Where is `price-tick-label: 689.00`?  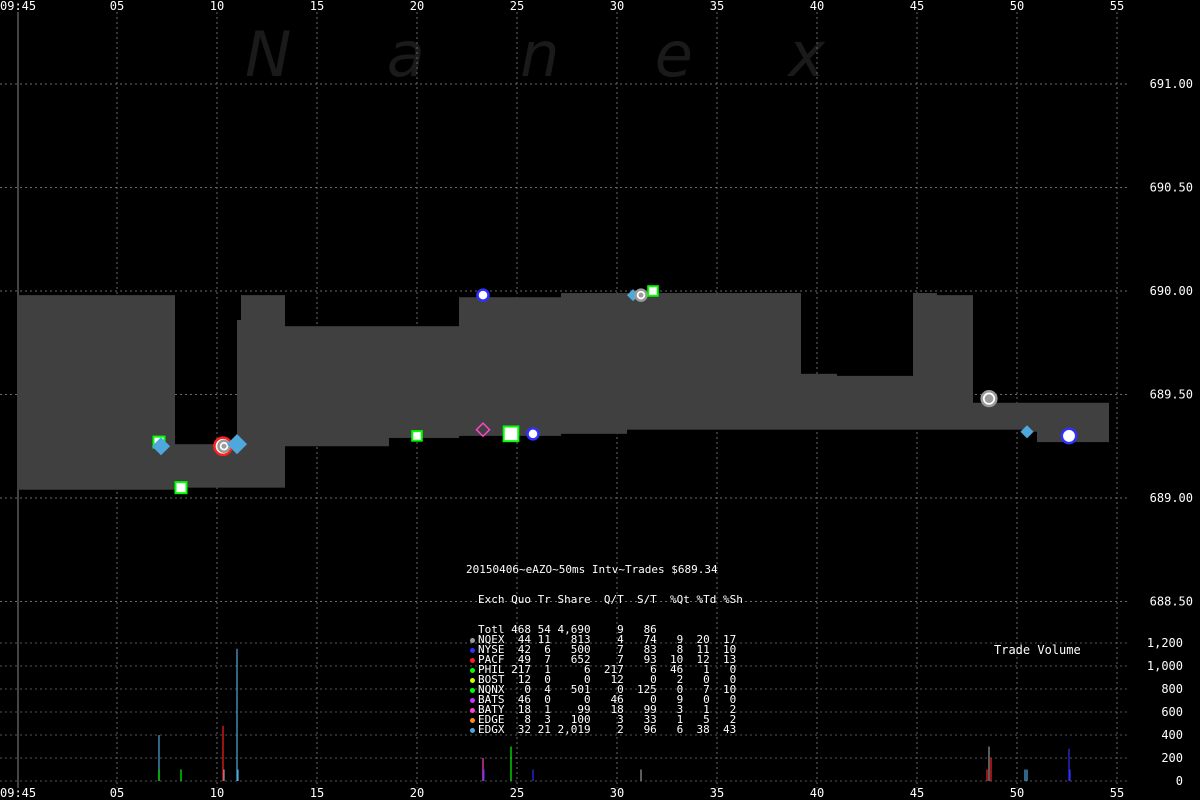
price-tick-label: 689.00 is located at coordinates (1171, 498).